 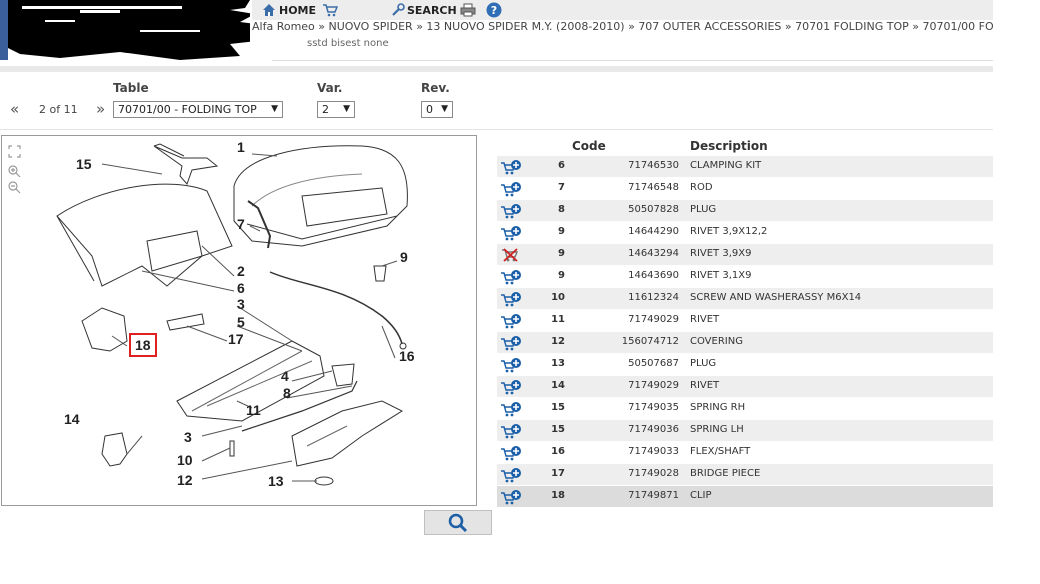 I want to click on ref-number: 15, so click(x=558, y=429).